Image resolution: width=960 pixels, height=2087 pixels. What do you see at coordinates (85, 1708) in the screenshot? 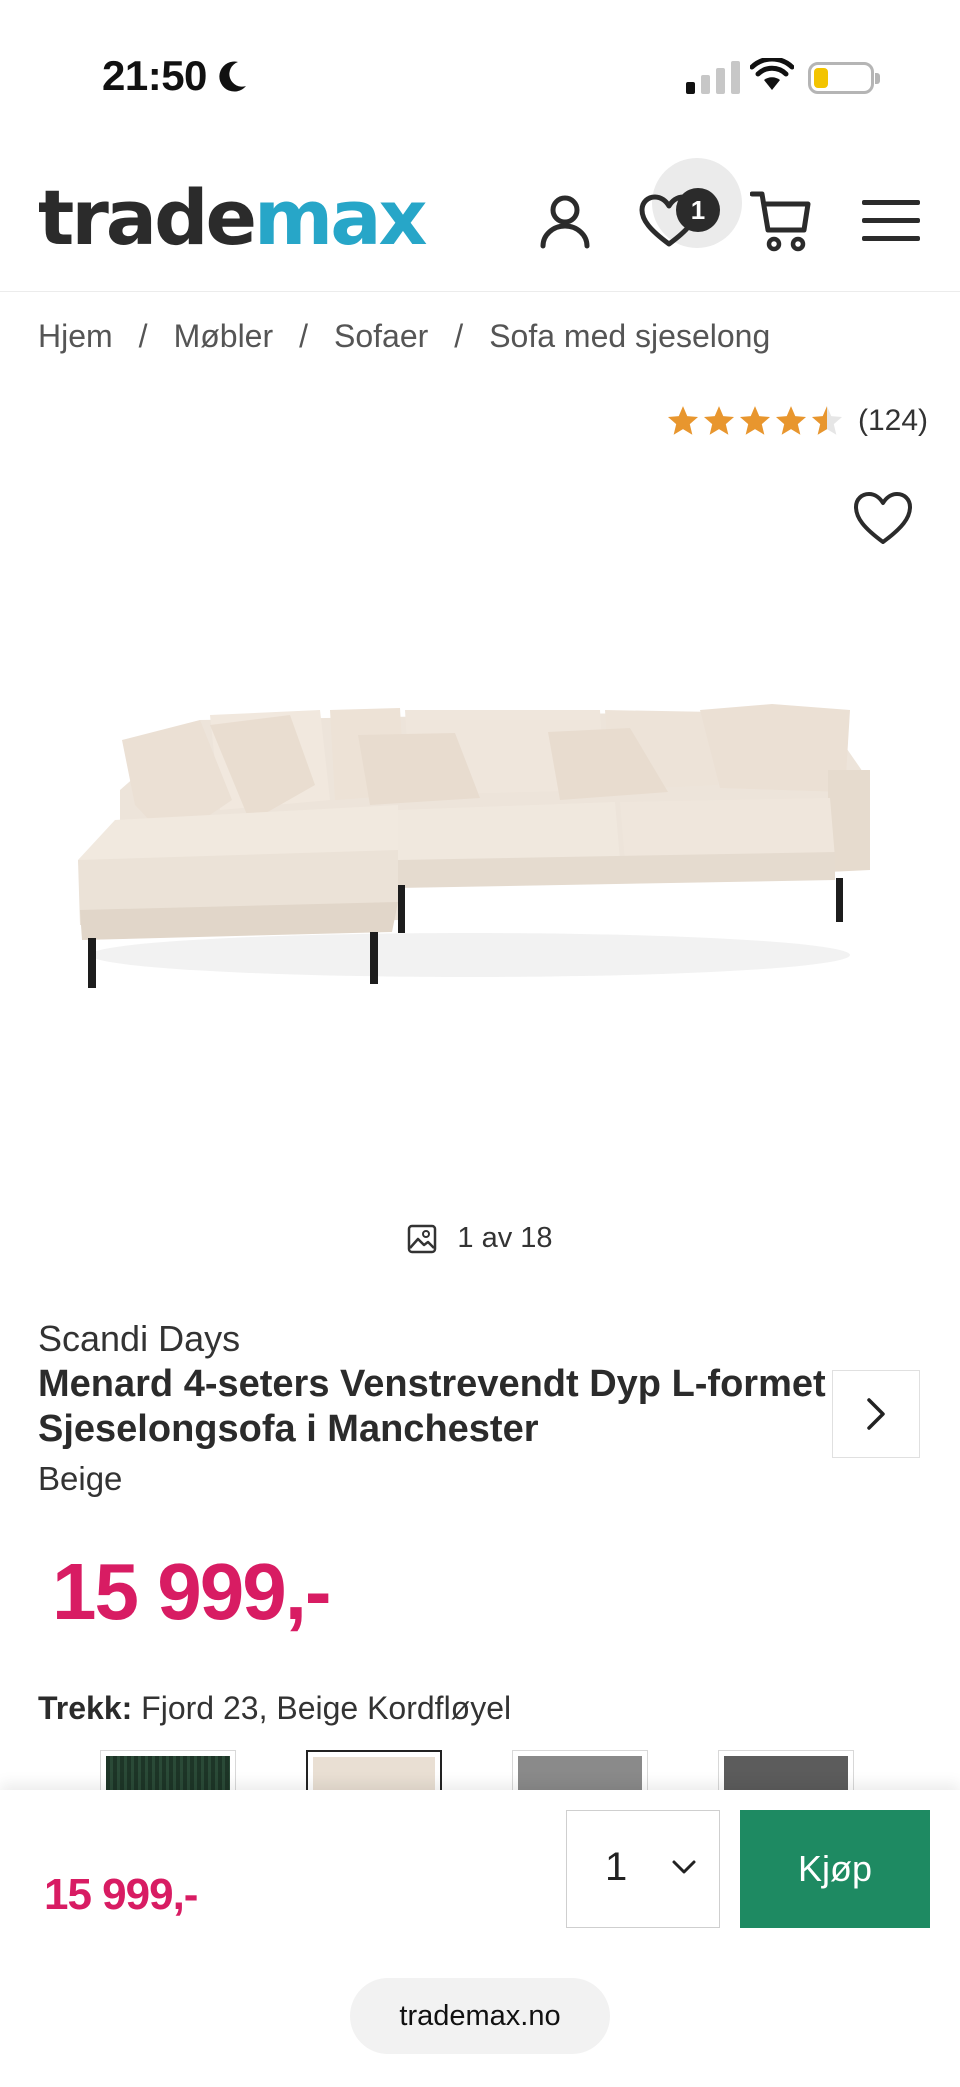
I see `upholstery-label: Trekk:` at bounding box center [85, 1708].